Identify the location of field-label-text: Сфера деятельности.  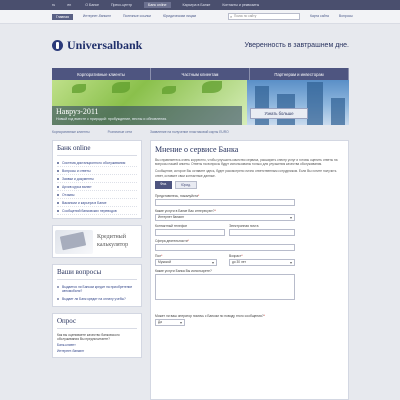
(171, 240).